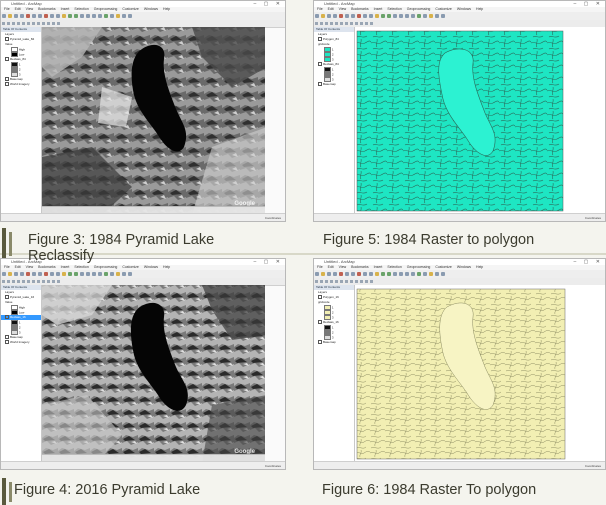  What do you see at coordinates (360, 267) in the screenshot?
I see `menu-bookmarks: Bookmarks` at bounding box center [360, 267].